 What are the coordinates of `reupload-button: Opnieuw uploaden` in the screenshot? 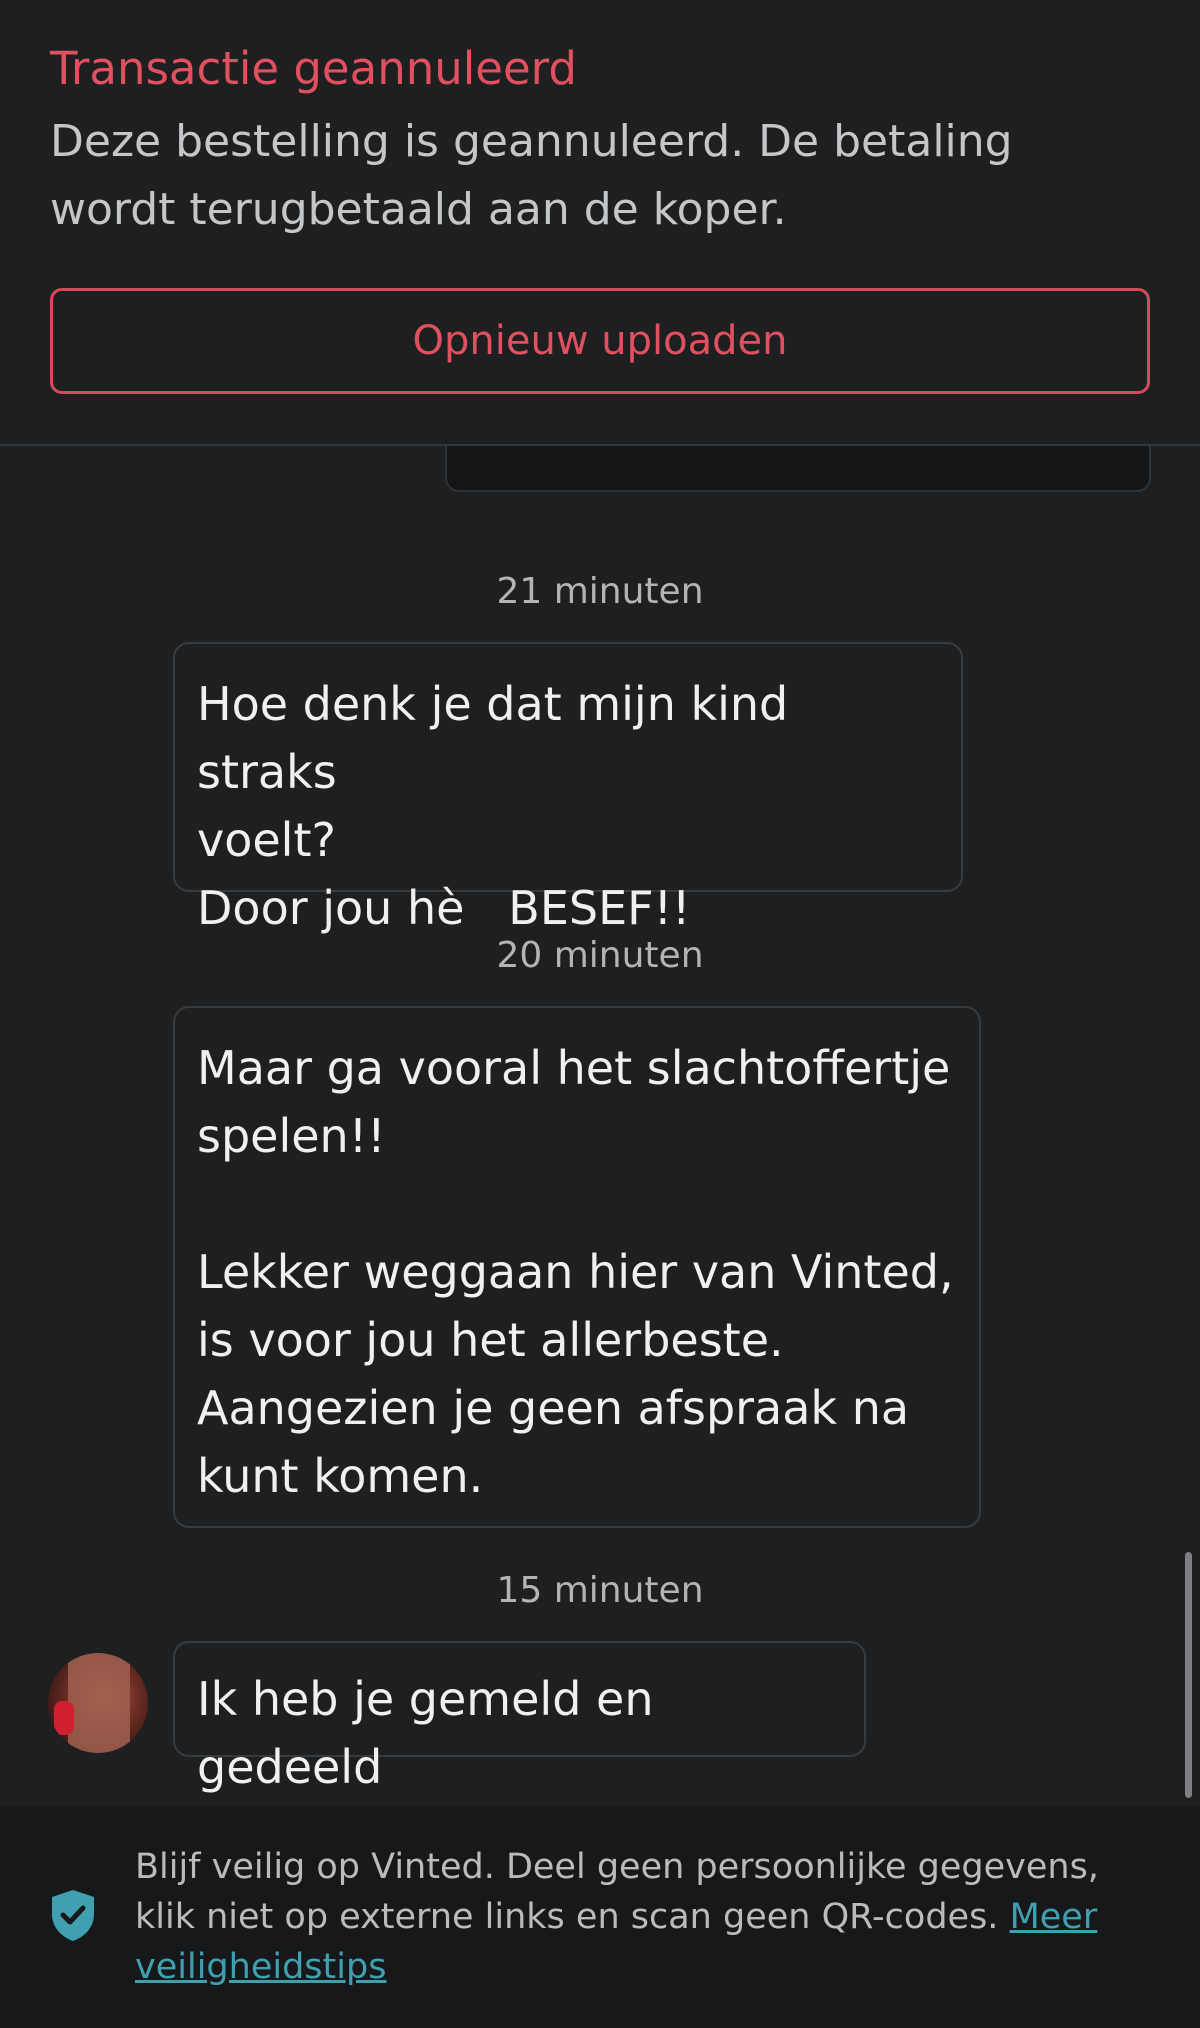 It's located at (600, 341).